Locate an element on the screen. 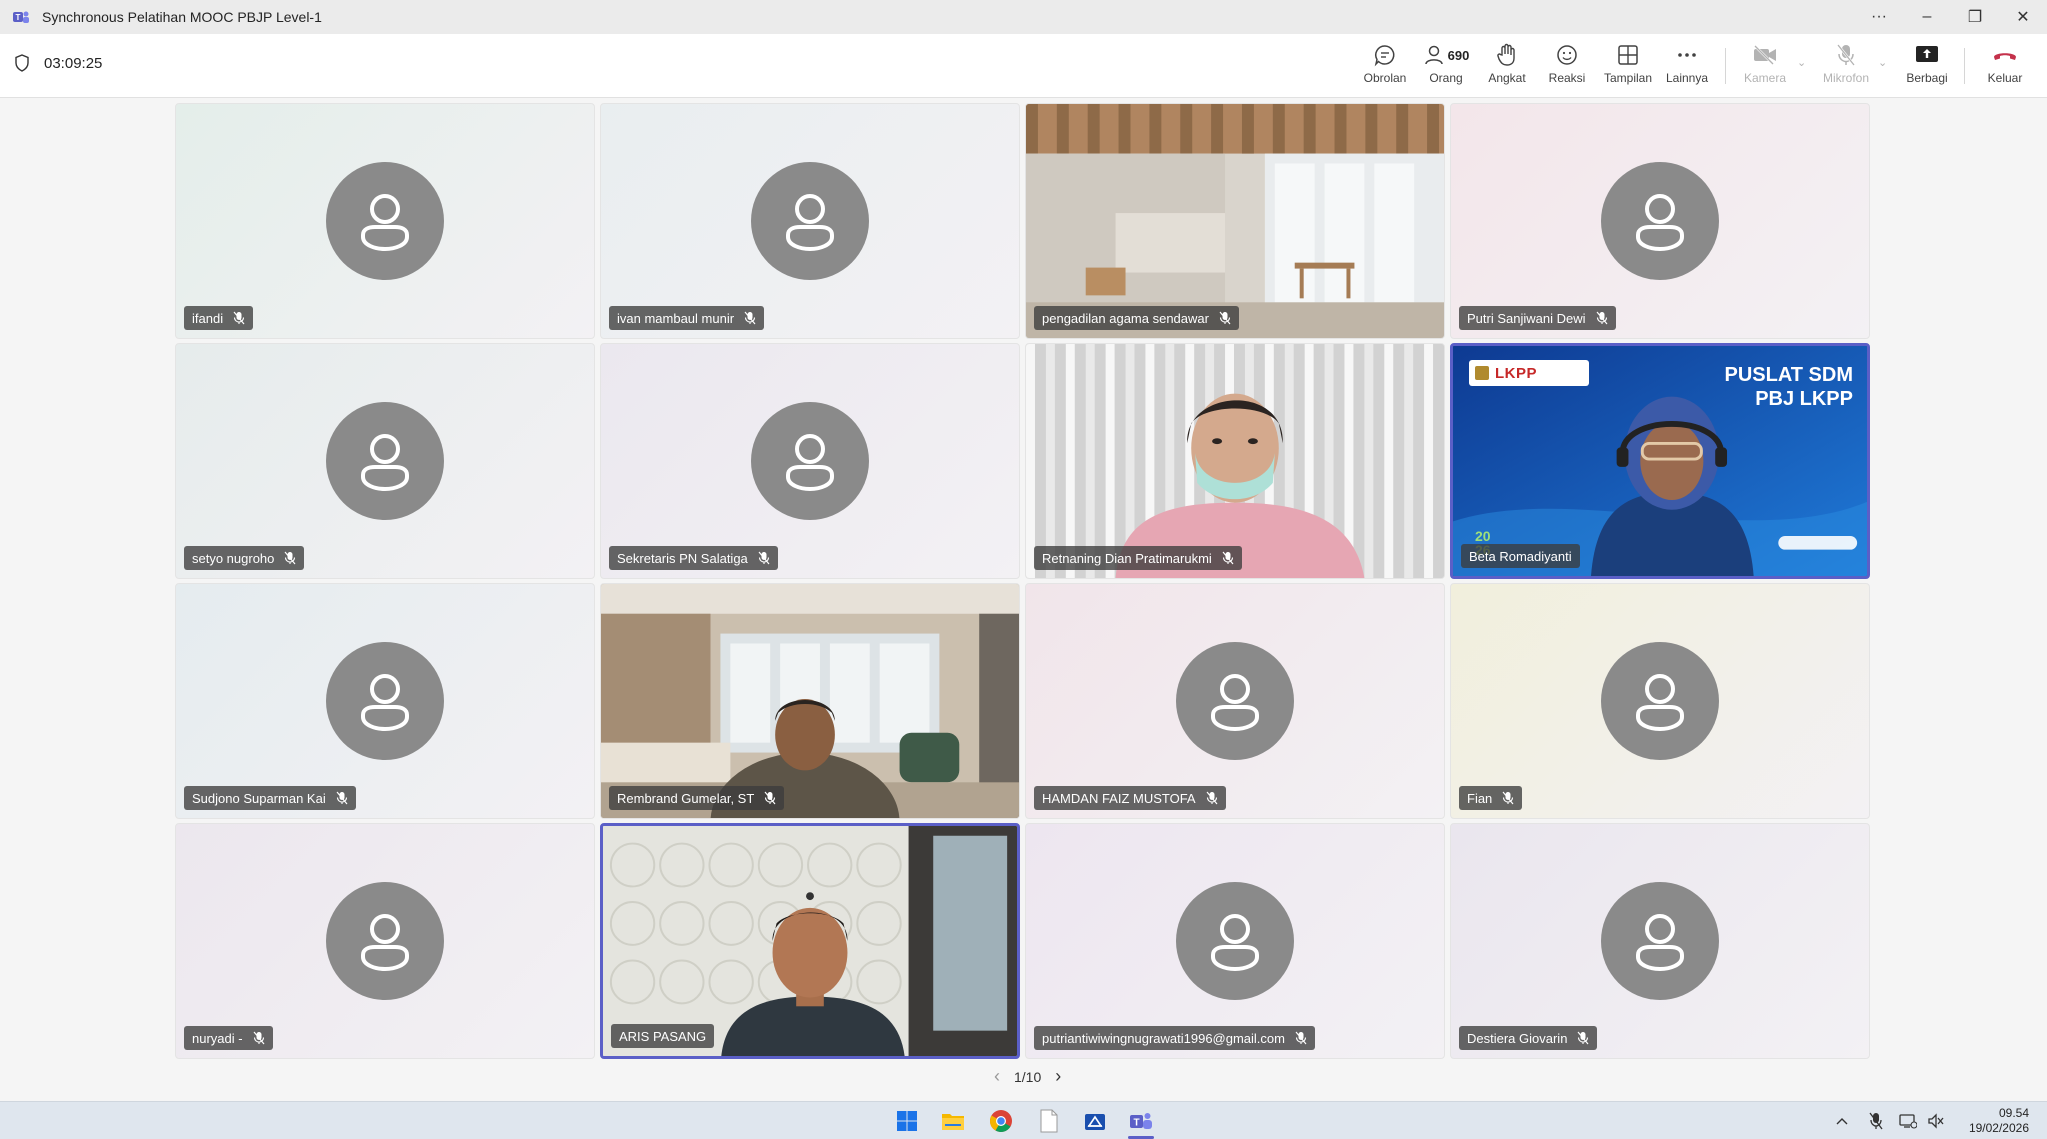 The image size is (2047, 1139). participant-nameplate: Sudjono Suparman Kai is located at coordinates (270, 798).